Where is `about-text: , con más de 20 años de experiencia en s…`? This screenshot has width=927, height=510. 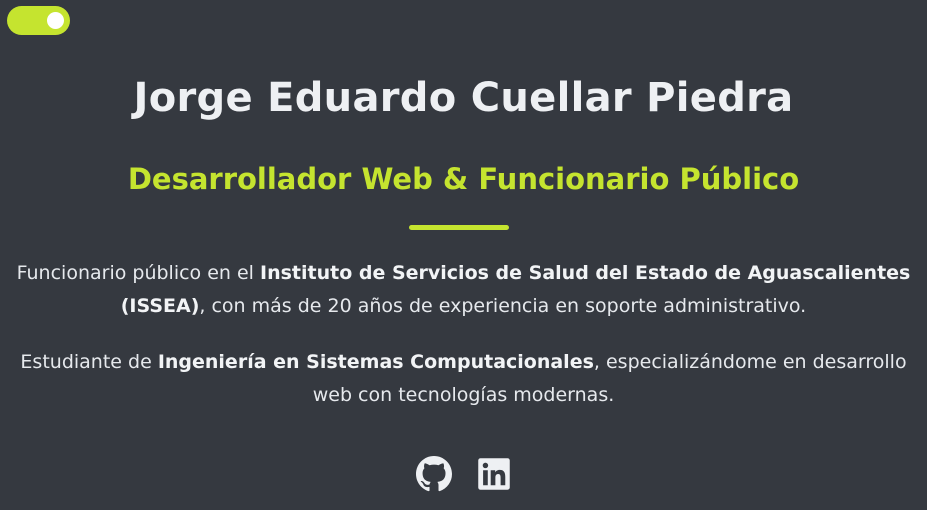 about-text: , con más de 20 años de experiencia en s… is located at coordinates (503, 306).